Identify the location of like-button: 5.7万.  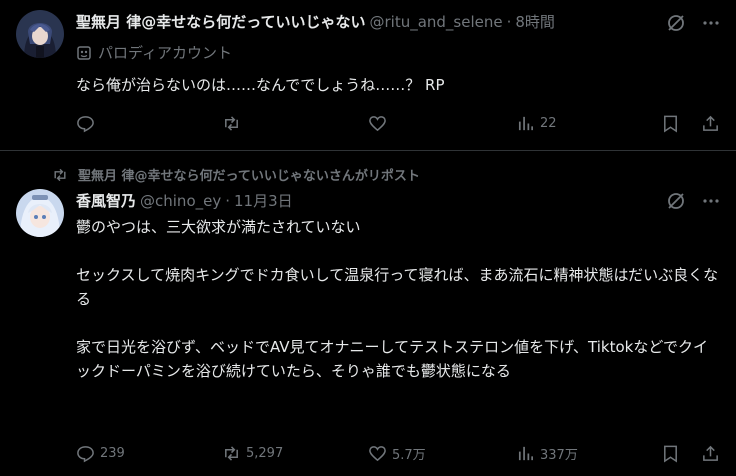
(397, 453).